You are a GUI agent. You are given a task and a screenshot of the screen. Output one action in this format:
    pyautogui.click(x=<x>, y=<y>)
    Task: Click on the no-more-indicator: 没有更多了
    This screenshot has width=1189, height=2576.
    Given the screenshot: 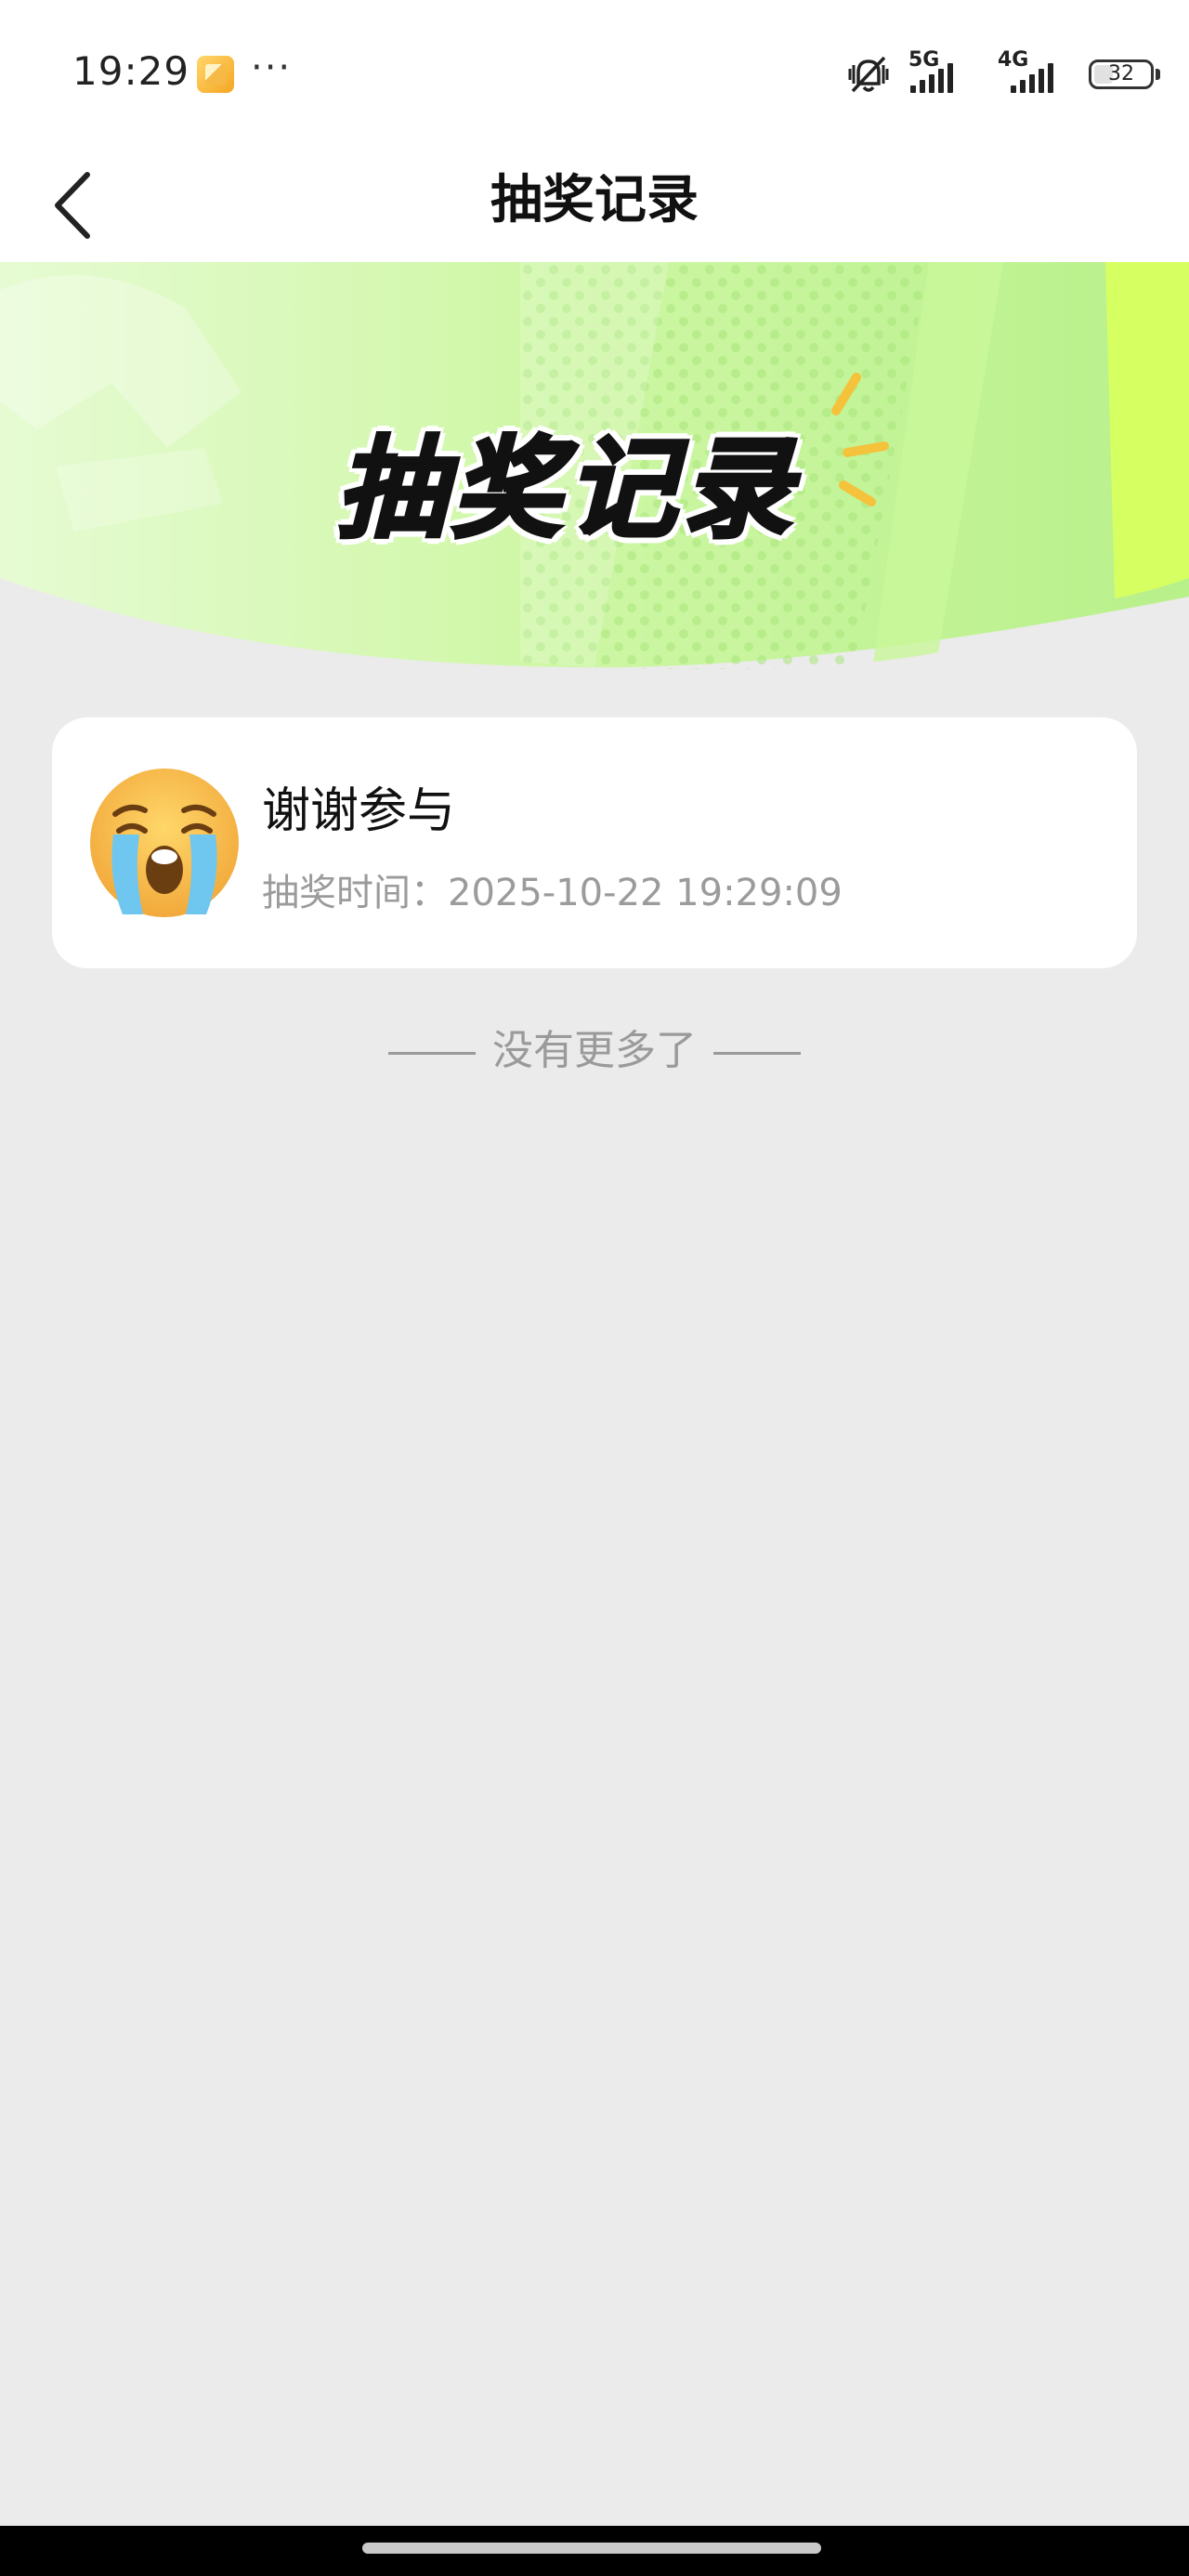 What is the action you would take?
    pyautogui.click(x=594, y=1046)
    